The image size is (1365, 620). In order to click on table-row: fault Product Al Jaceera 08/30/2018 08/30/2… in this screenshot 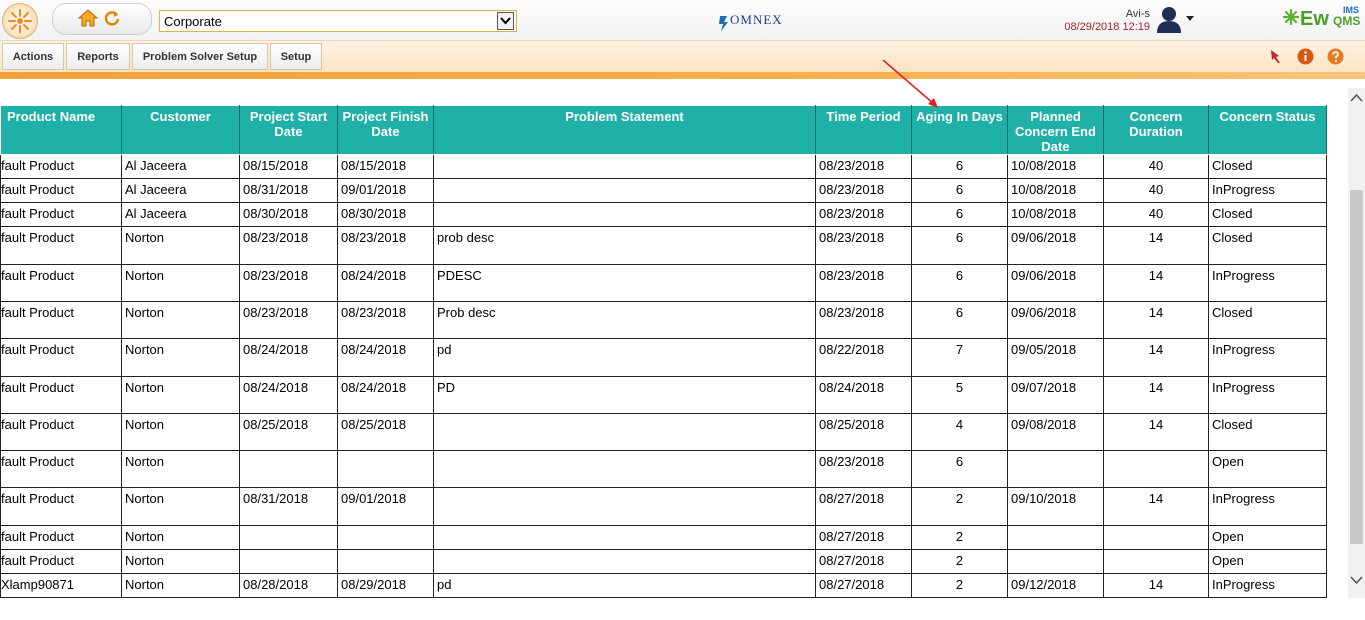, I will do `click(663, 214)`.